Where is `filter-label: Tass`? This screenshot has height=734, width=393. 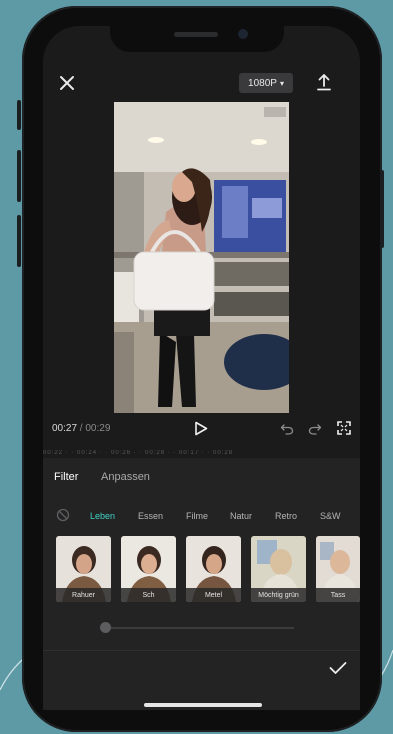 filter-label: Tass is located at coordinates (338, 595).